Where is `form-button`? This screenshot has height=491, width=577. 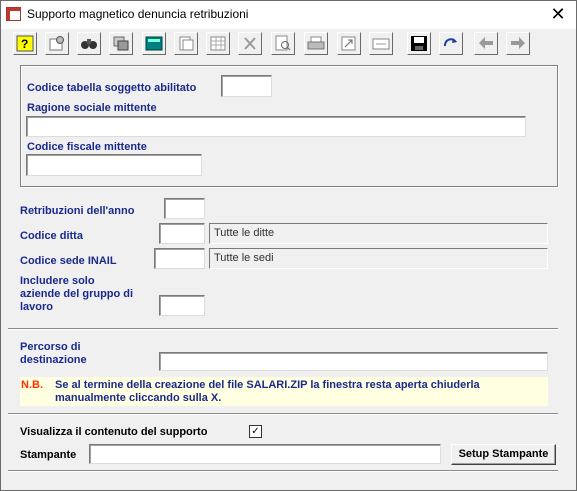
form-button is located at coordinates (381, 43).